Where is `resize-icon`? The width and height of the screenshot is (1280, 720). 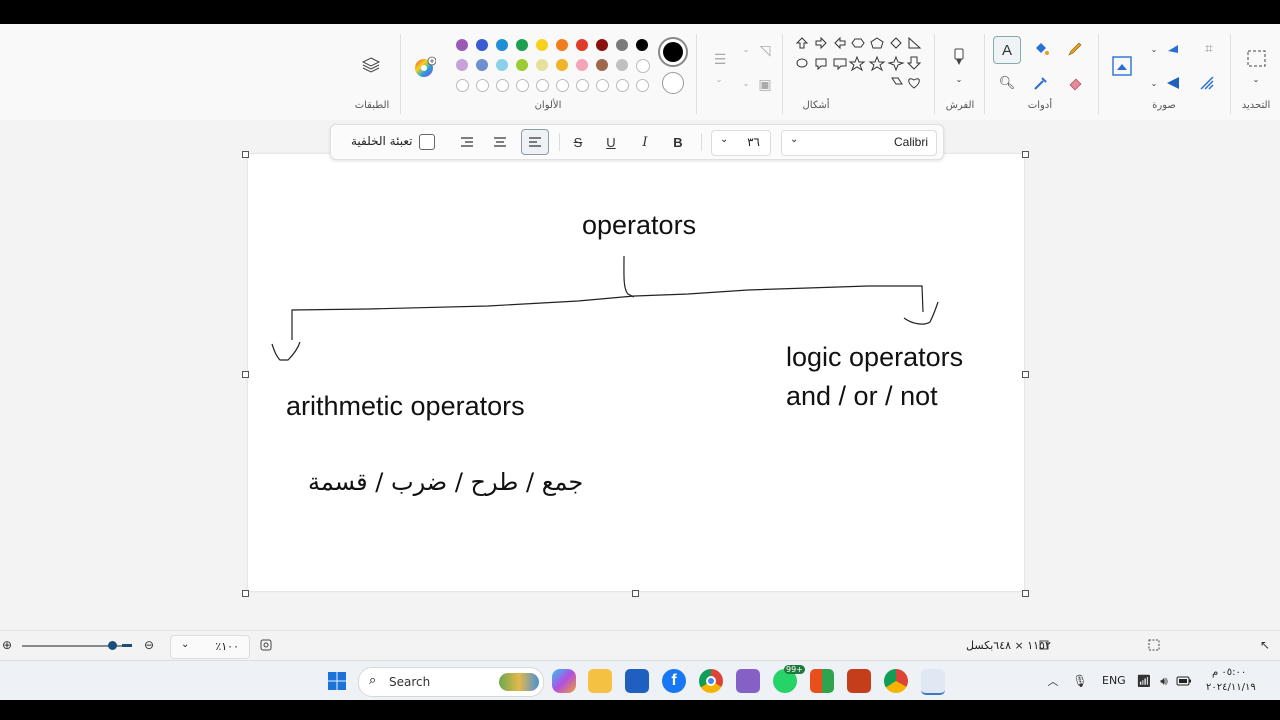 resize-icon is located at coordinates (1207, 83).